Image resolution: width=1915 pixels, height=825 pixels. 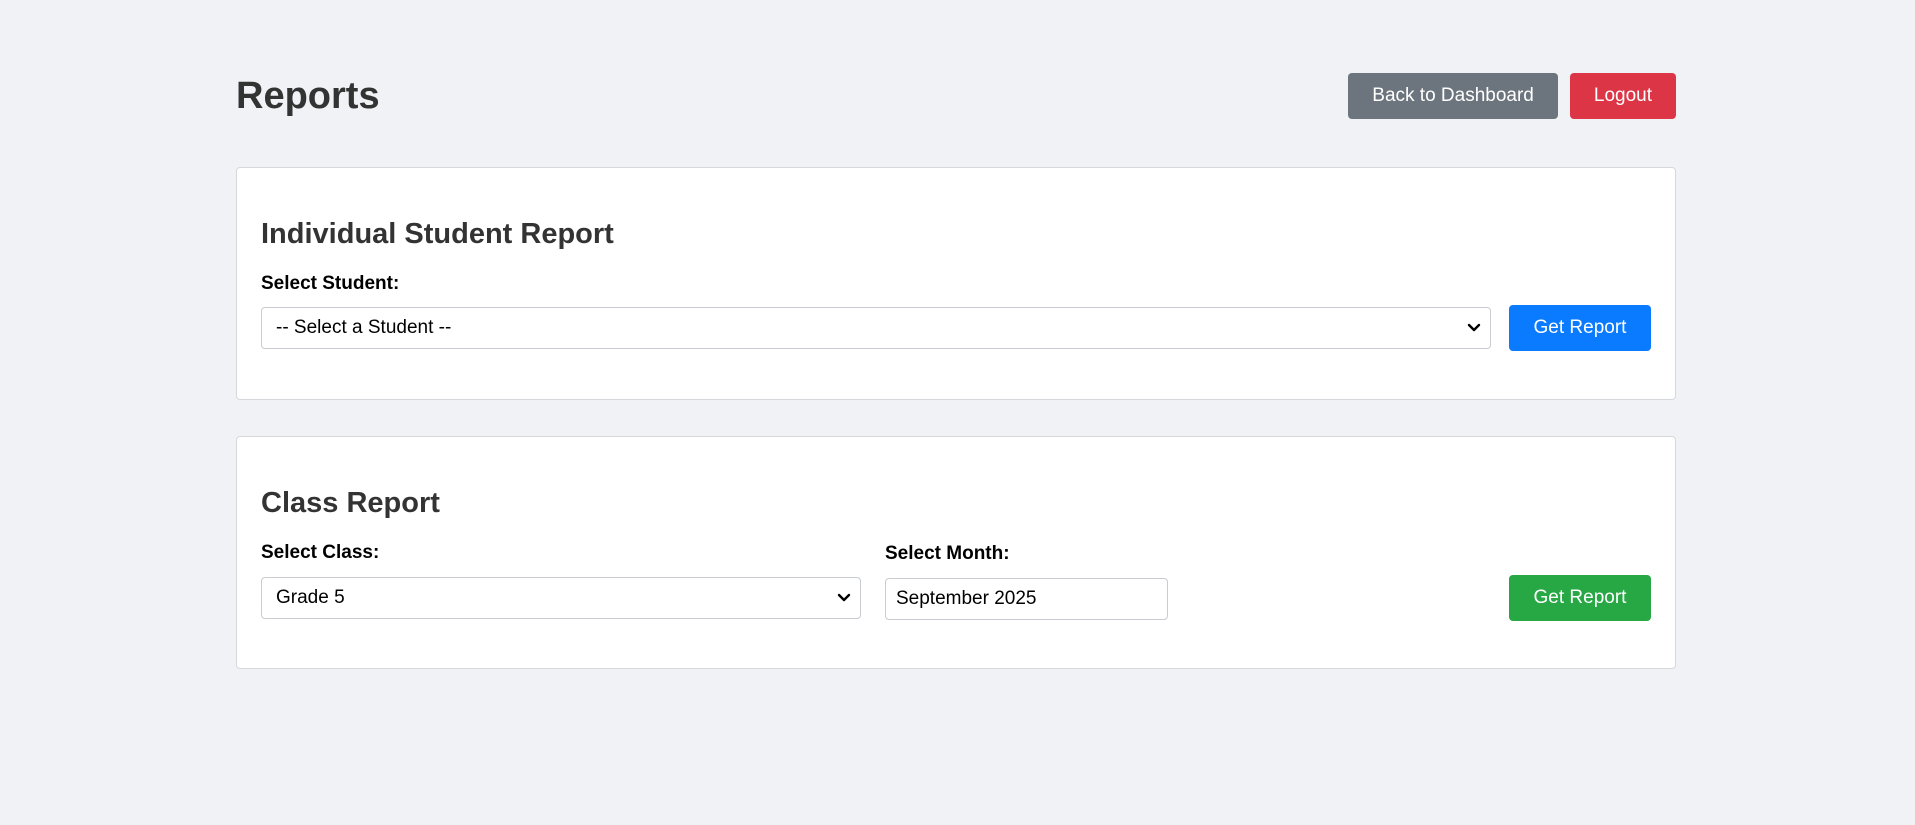 I want to click on back-to-dashboard-button: Back to Dashboard, so click(x=1453, y=96).